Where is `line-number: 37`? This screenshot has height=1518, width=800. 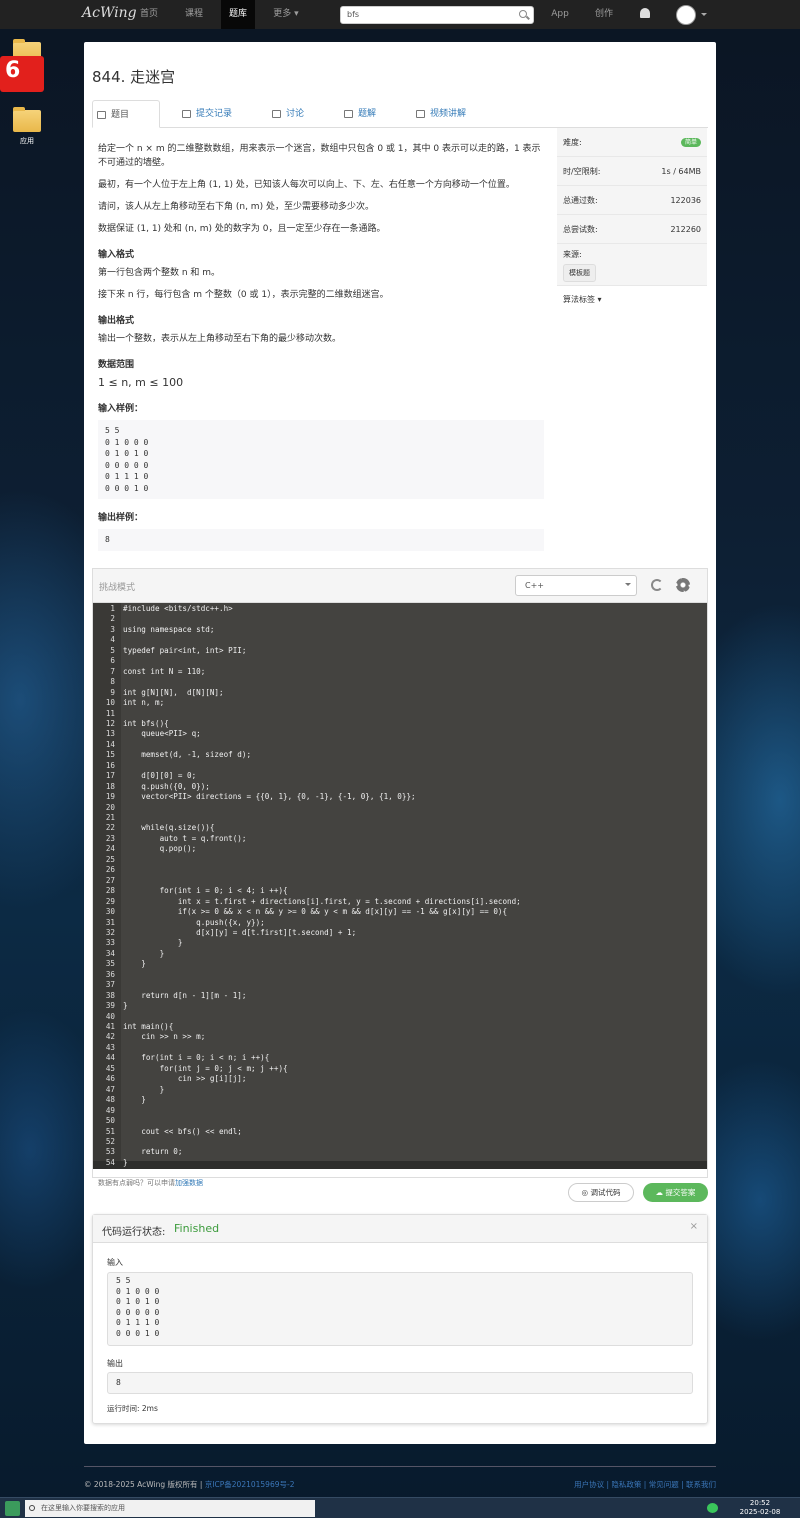 line-number: 37 is located at coordinates (110, 985).